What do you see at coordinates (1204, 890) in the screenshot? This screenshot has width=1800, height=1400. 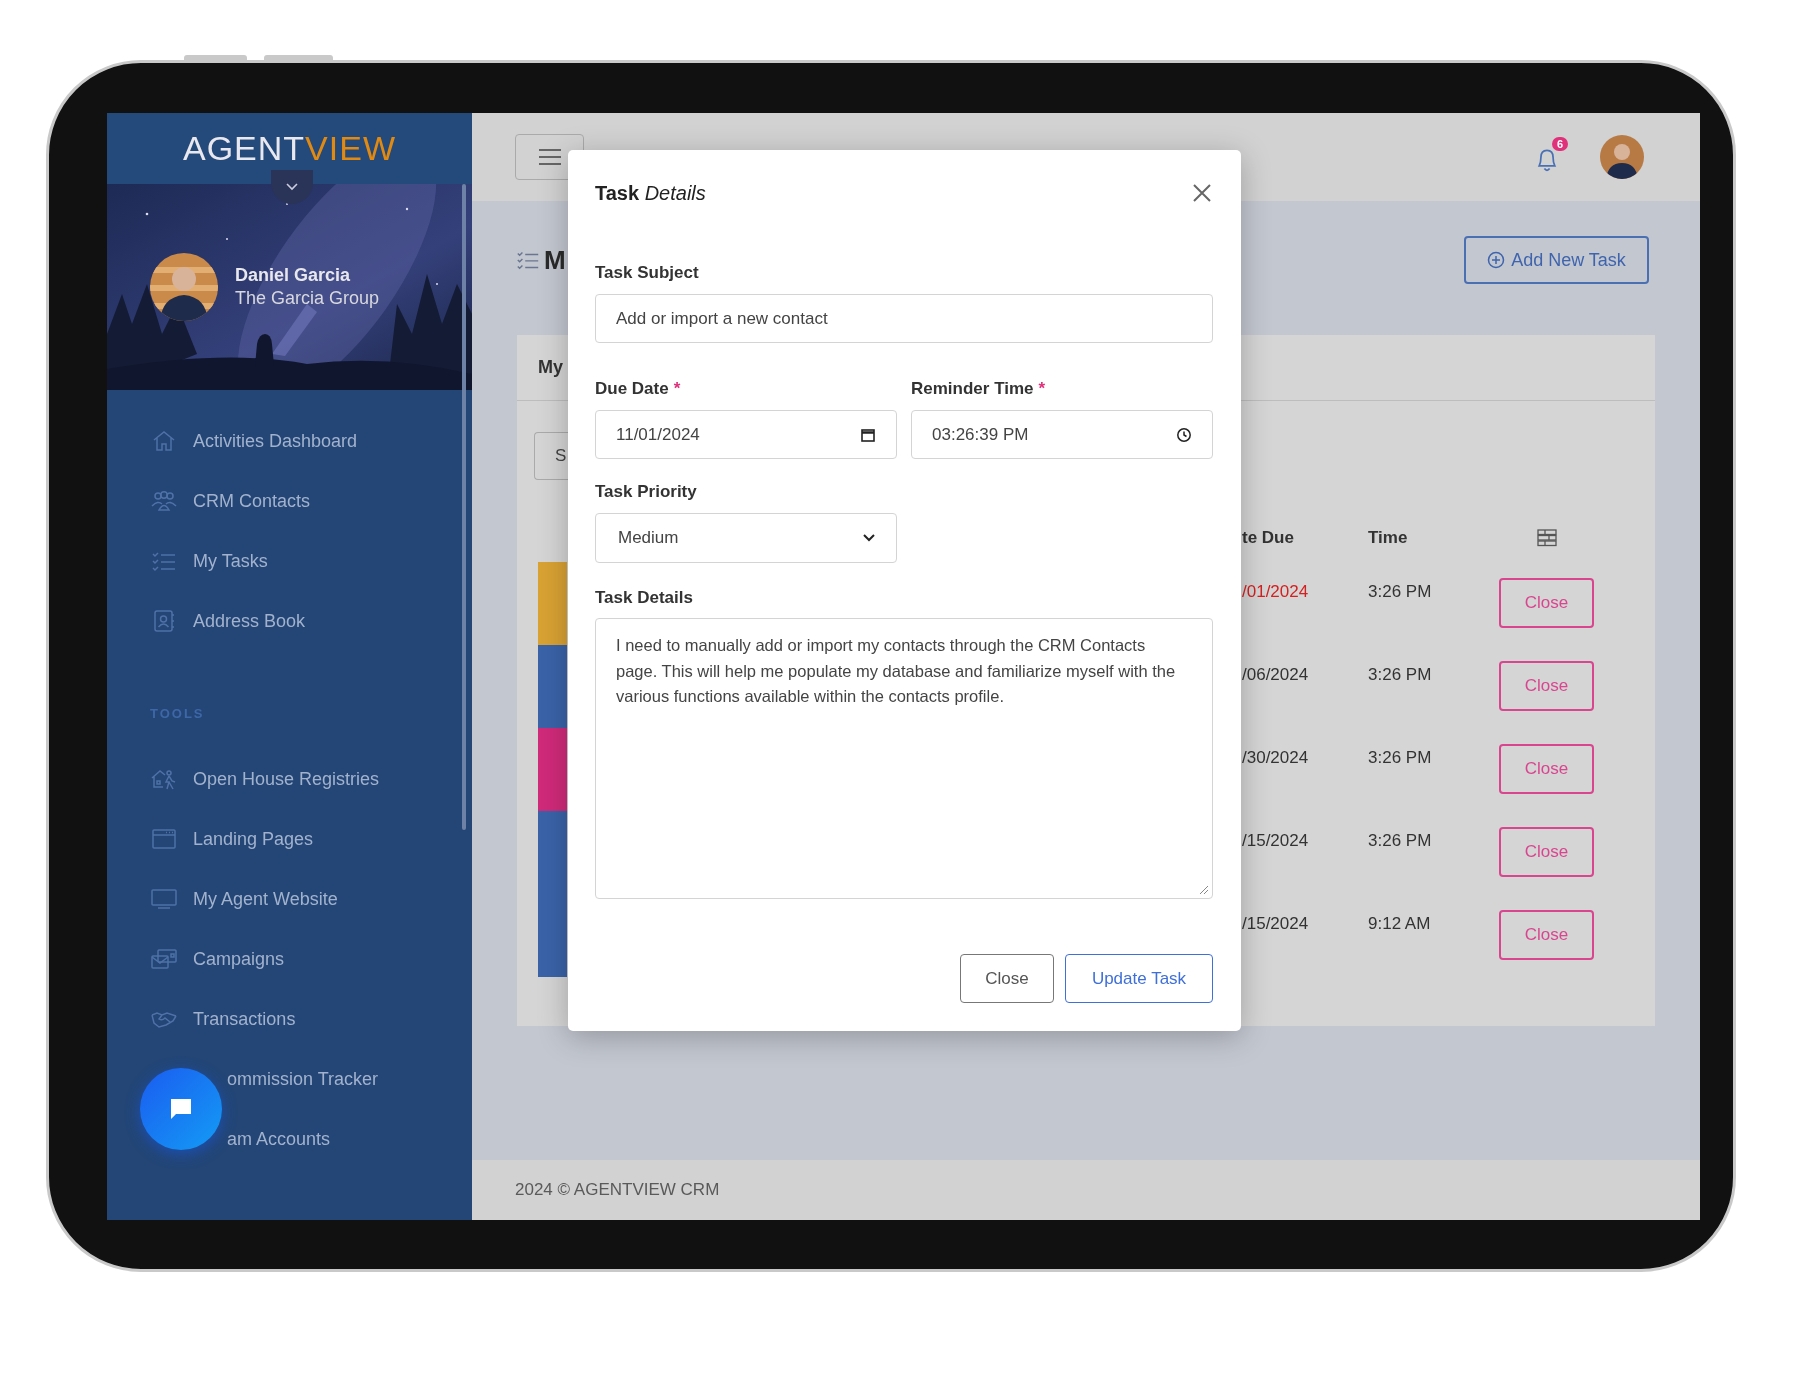 I see `resize-grip-icon` at bounding box center [1204, 890].